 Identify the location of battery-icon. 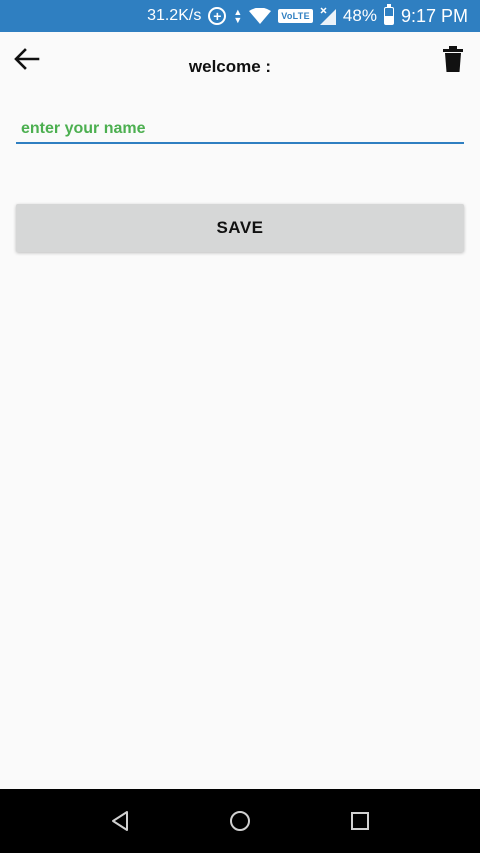
(388, 14).